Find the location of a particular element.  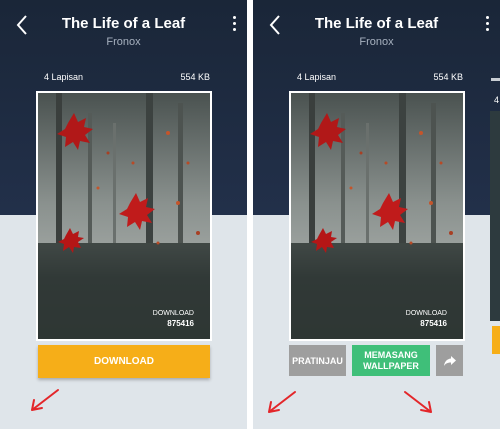

next-card-layers: 4 is located at coordinates (497, 100).